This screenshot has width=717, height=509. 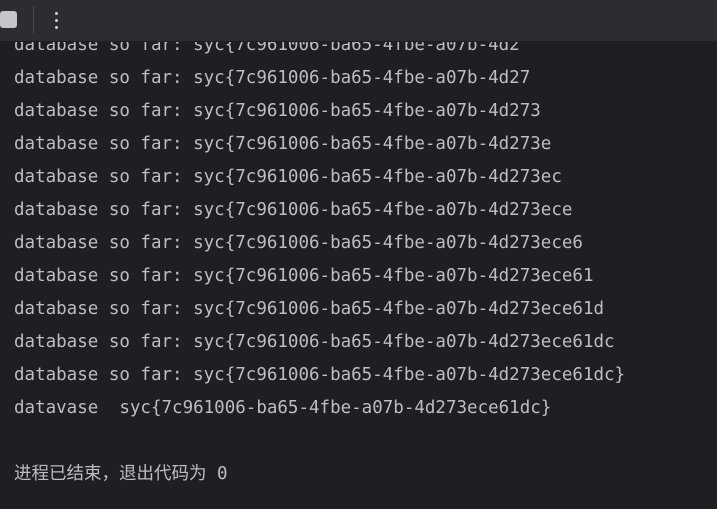 I want to click on console-toolbar, so click(x=358, y=21).